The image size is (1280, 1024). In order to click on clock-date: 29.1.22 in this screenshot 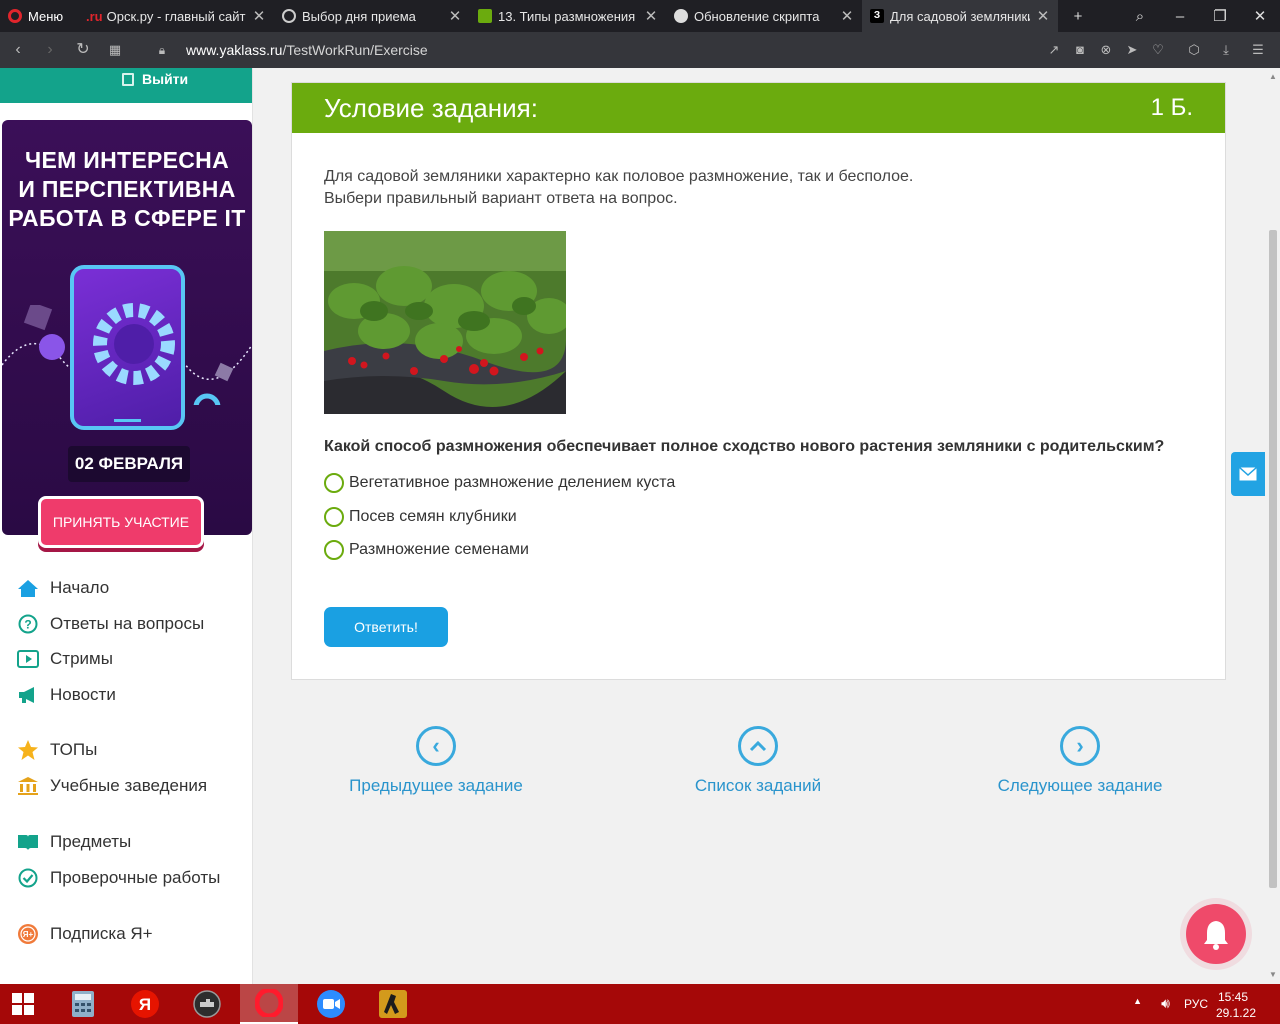, I will do `click(1236, 1013)`.